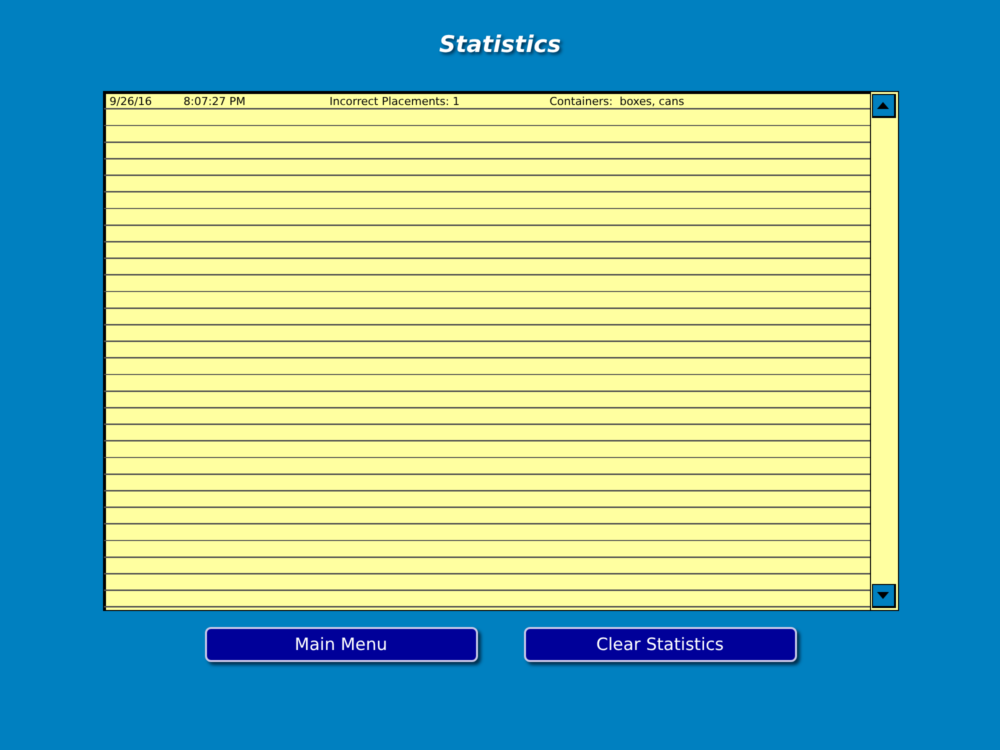 The image size is (1000, 750). I want to click on menu-button: Clear Statistics, so click(660, 644).